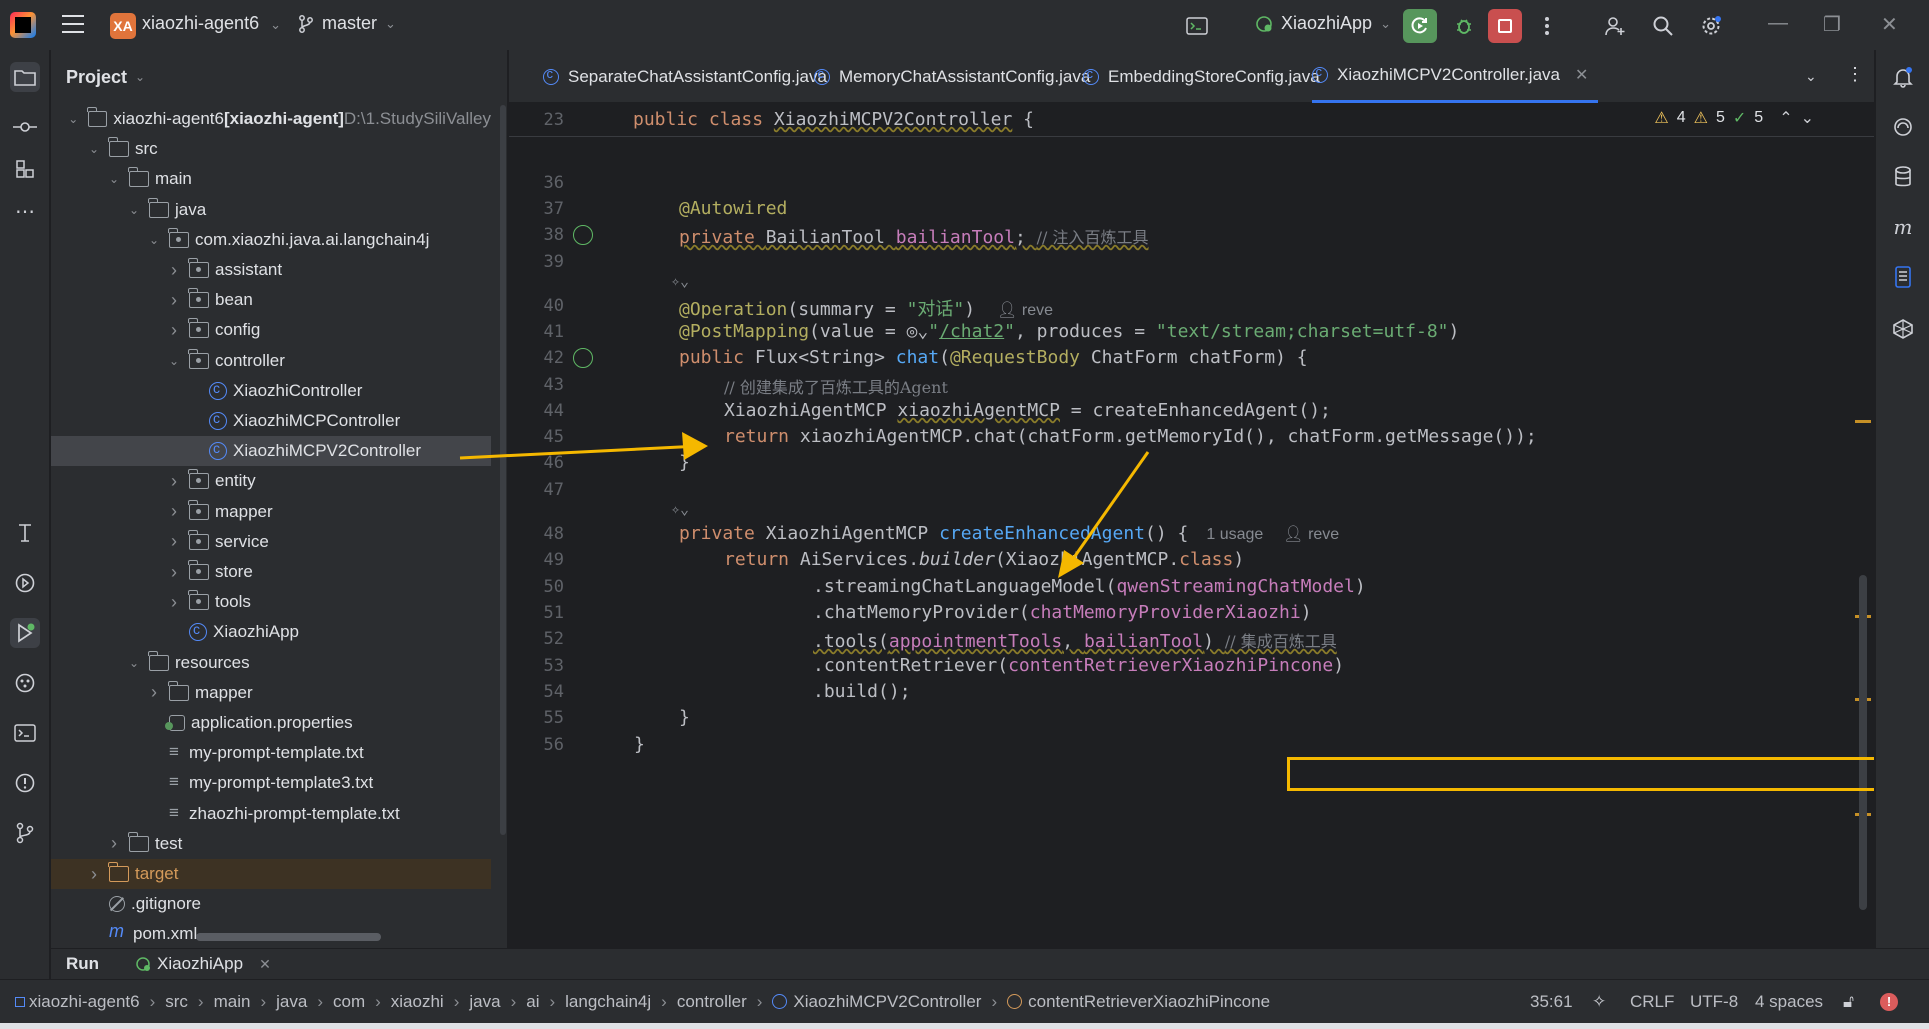 This screenshot has height=1029, width=1929. I want to click on right-tool-window-bar: m, so click(1902, 499).